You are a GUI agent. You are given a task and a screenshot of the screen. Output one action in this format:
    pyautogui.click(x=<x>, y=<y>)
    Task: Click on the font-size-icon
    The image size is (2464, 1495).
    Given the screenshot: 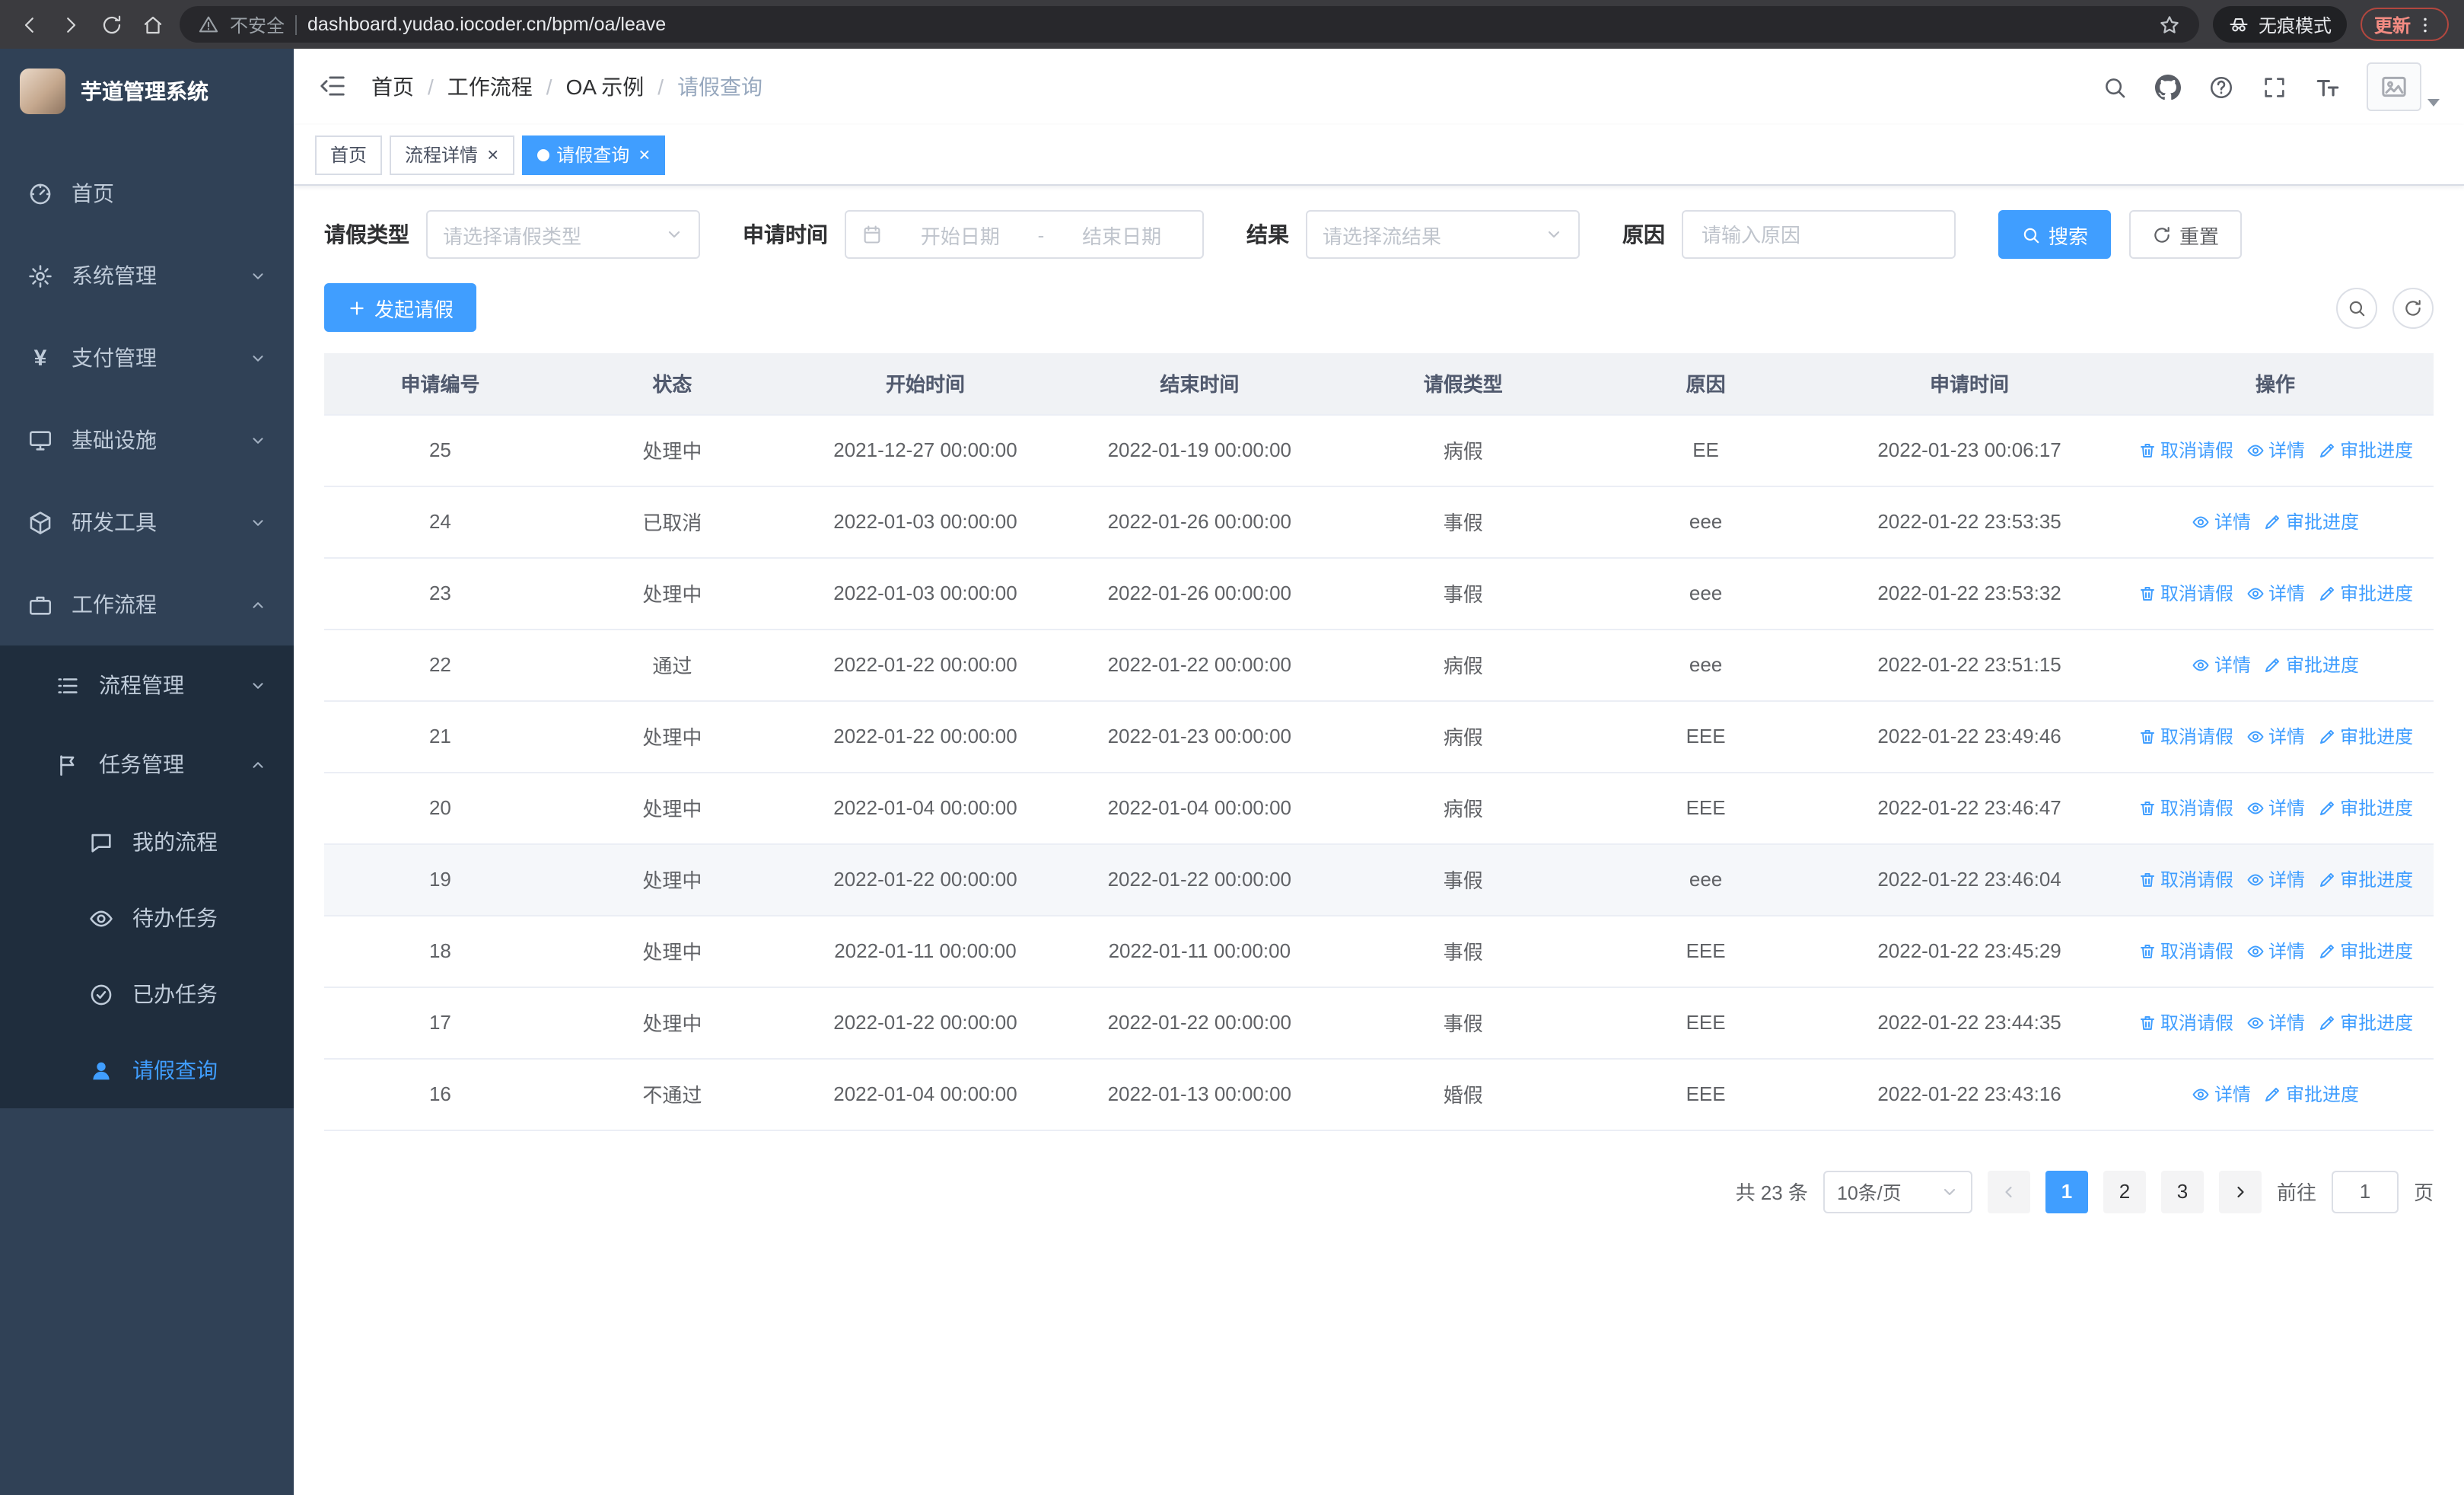 What is the action you would take?
    pyautogui.click(x=2327, y=87)
    